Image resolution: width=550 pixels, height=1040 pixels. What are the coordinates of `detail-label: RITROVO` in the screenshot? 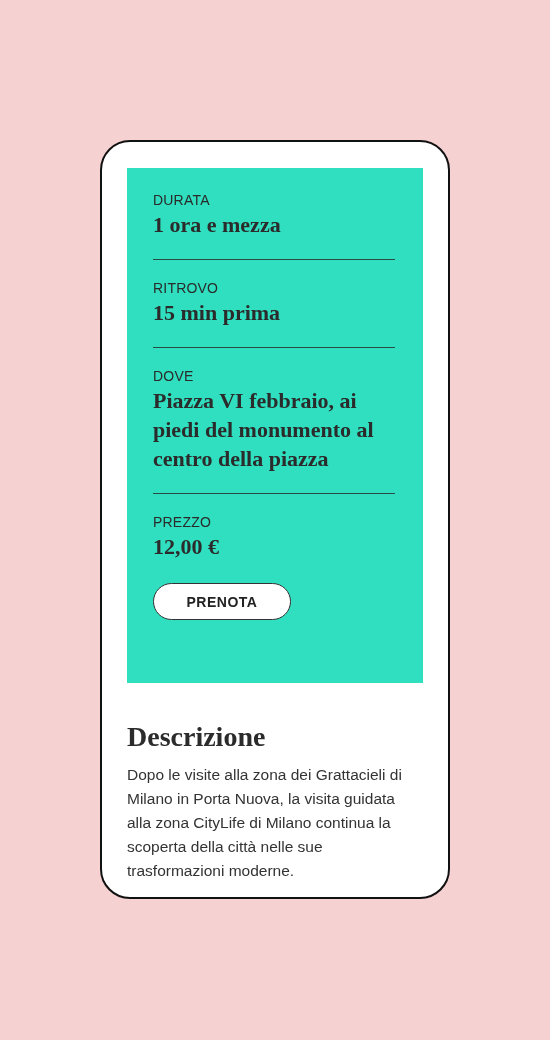 It's located at (186, 288).